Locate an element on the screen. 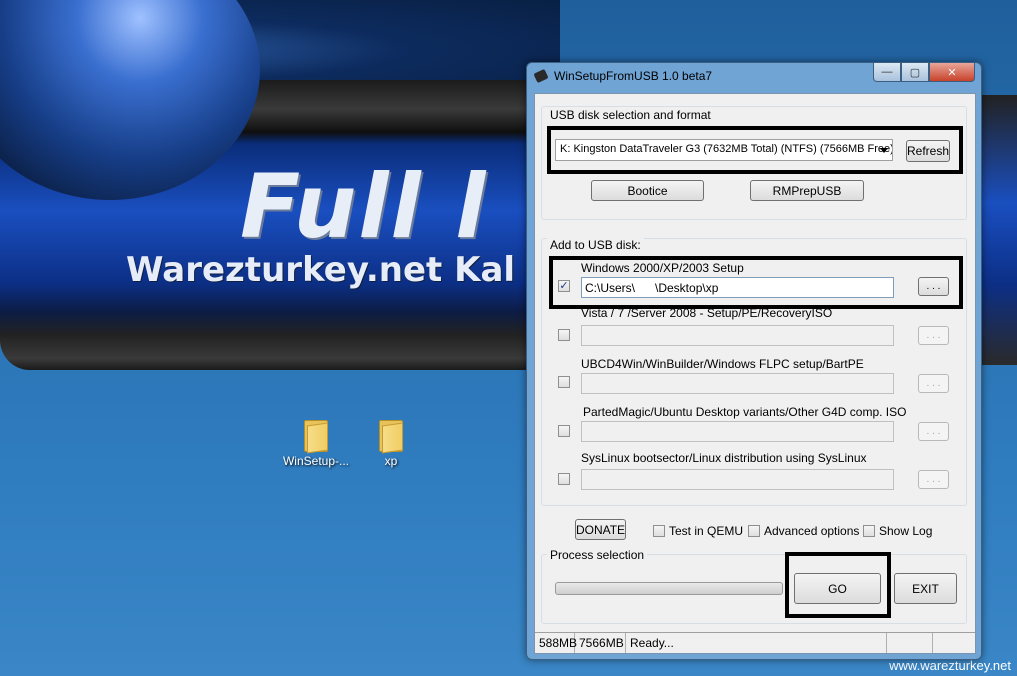  desktop-icon-xp: xp is located at coordinates (391, 443).